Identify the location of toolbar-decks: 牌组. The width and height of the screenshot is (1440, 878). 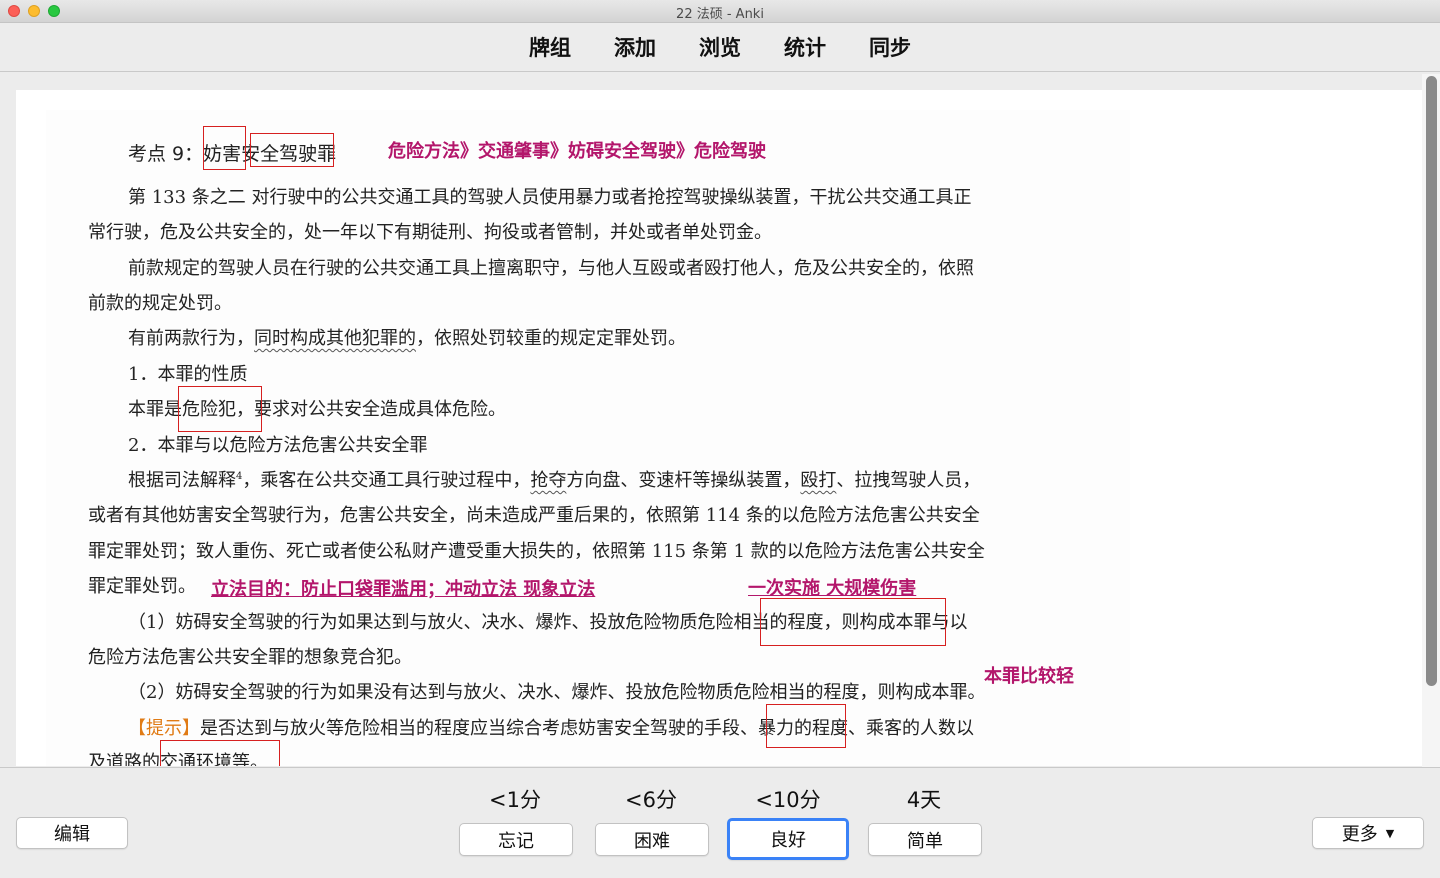
(550, 47).